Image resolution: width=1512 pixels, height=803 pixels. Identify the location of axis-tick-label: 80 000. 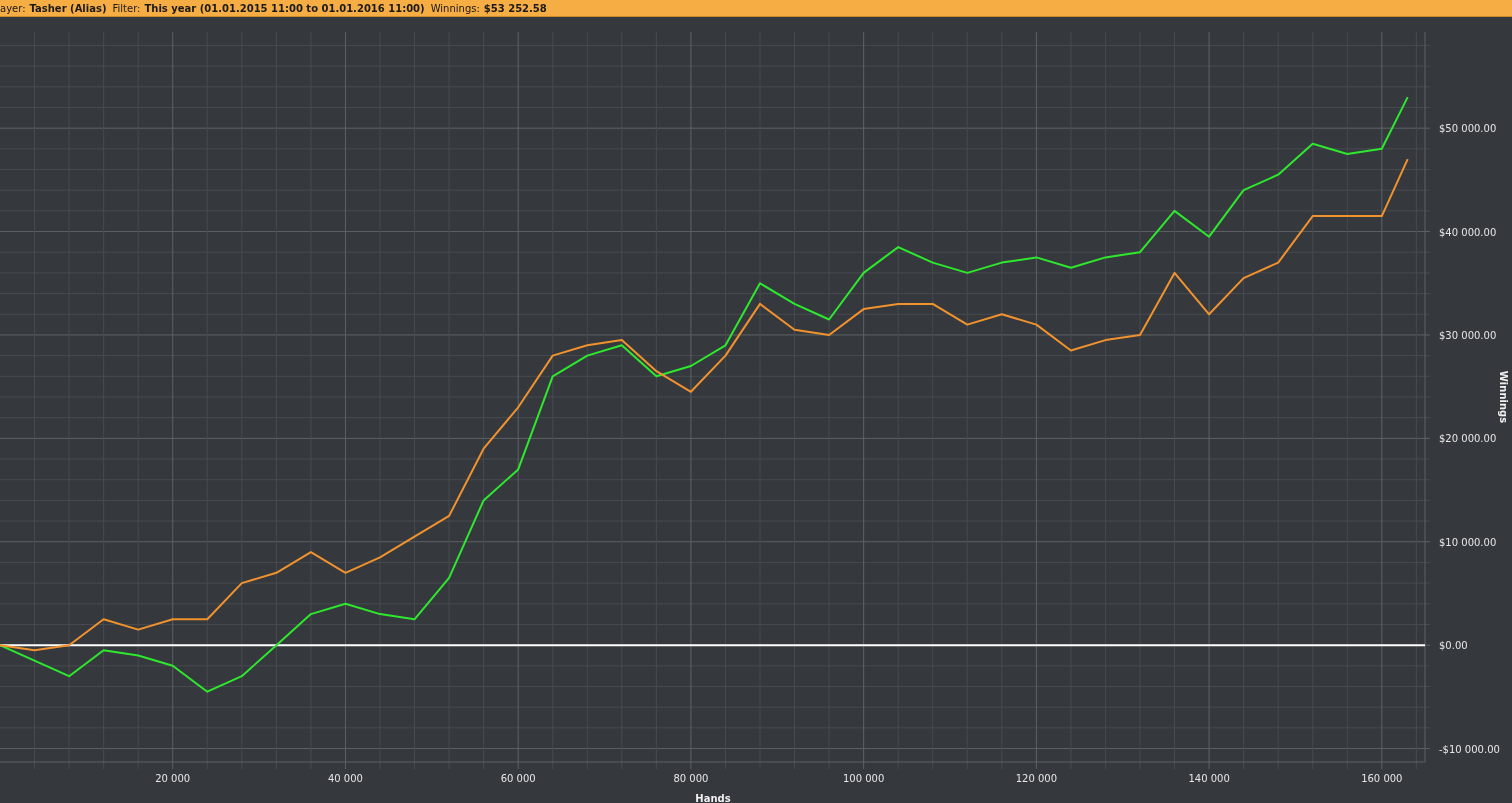
(691, 778).